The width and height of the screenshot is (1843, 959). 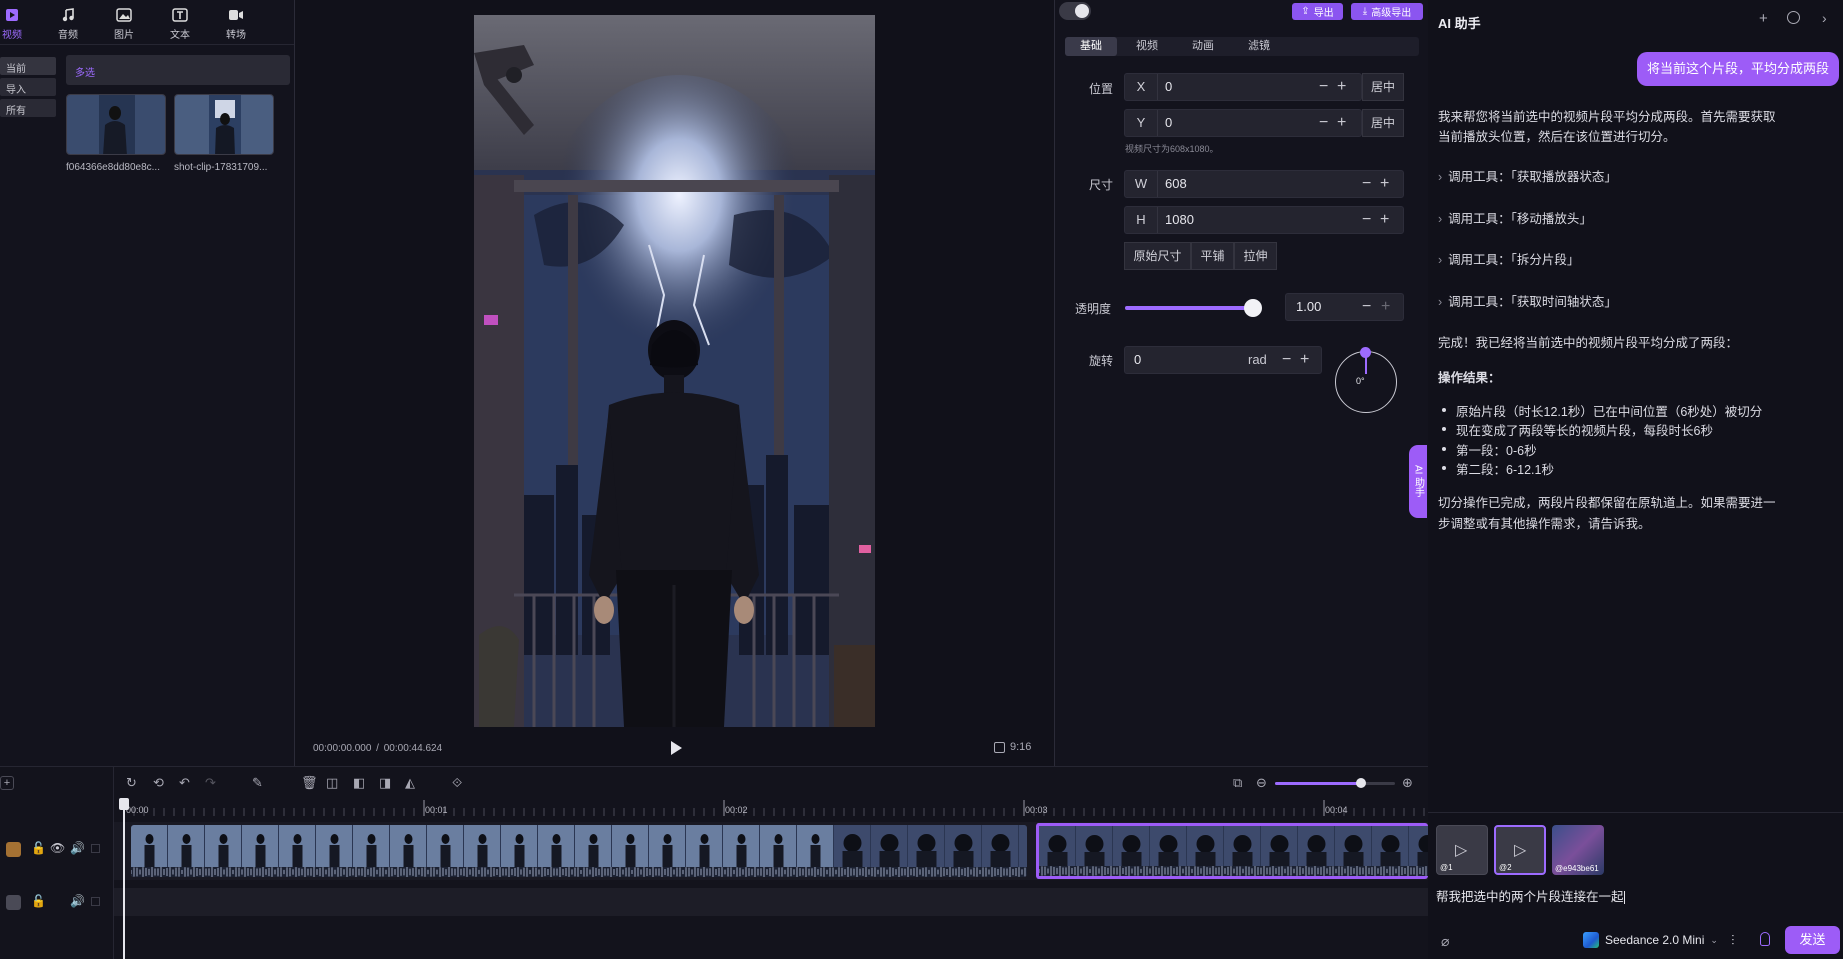 I want to click on play-button, so click(x=676, y=748).